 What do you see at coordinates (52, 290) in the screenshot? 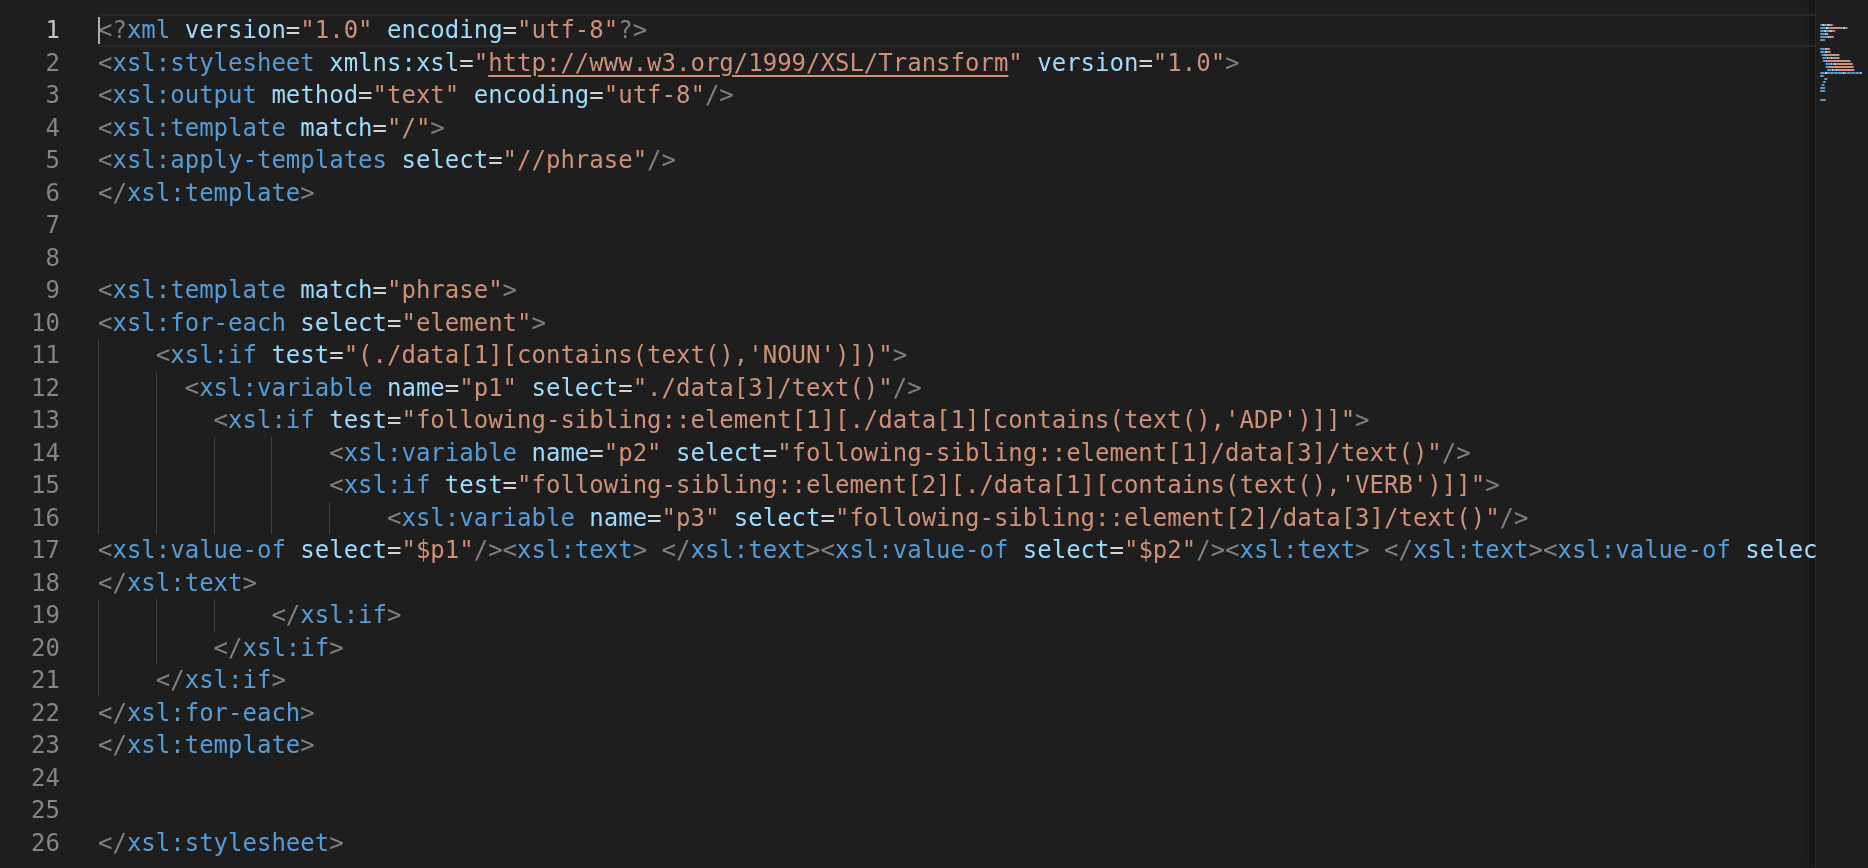
I see `line-number: 9` at bounding box center [52, 290].